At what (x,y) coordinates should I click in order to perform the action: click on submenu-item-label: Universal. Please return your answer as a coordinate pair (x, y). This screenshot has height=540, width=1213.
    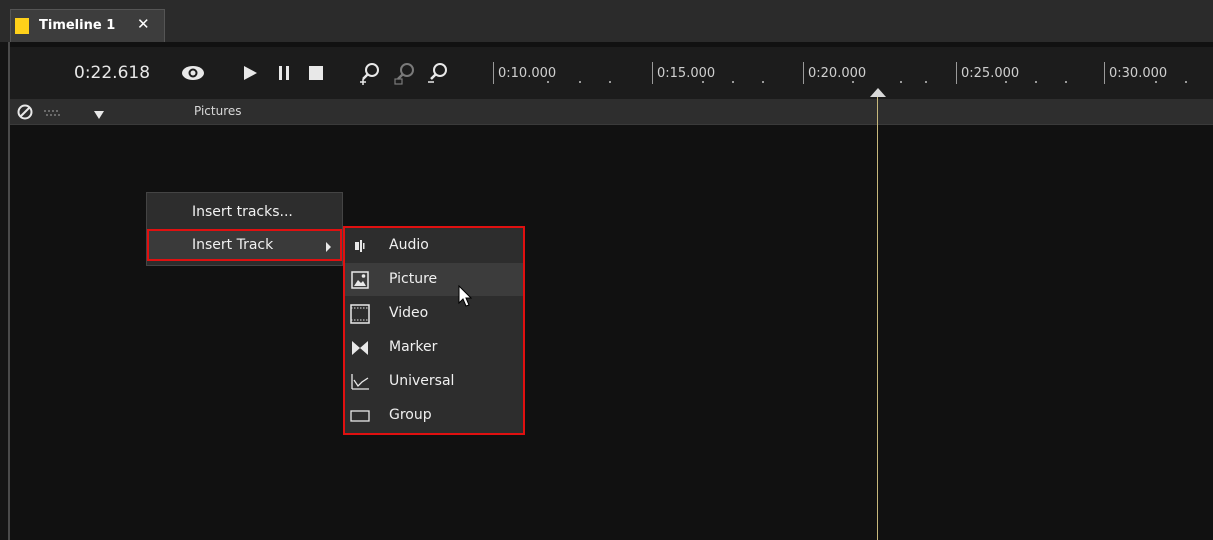
    Looking at the image, I should click on (422, 381).